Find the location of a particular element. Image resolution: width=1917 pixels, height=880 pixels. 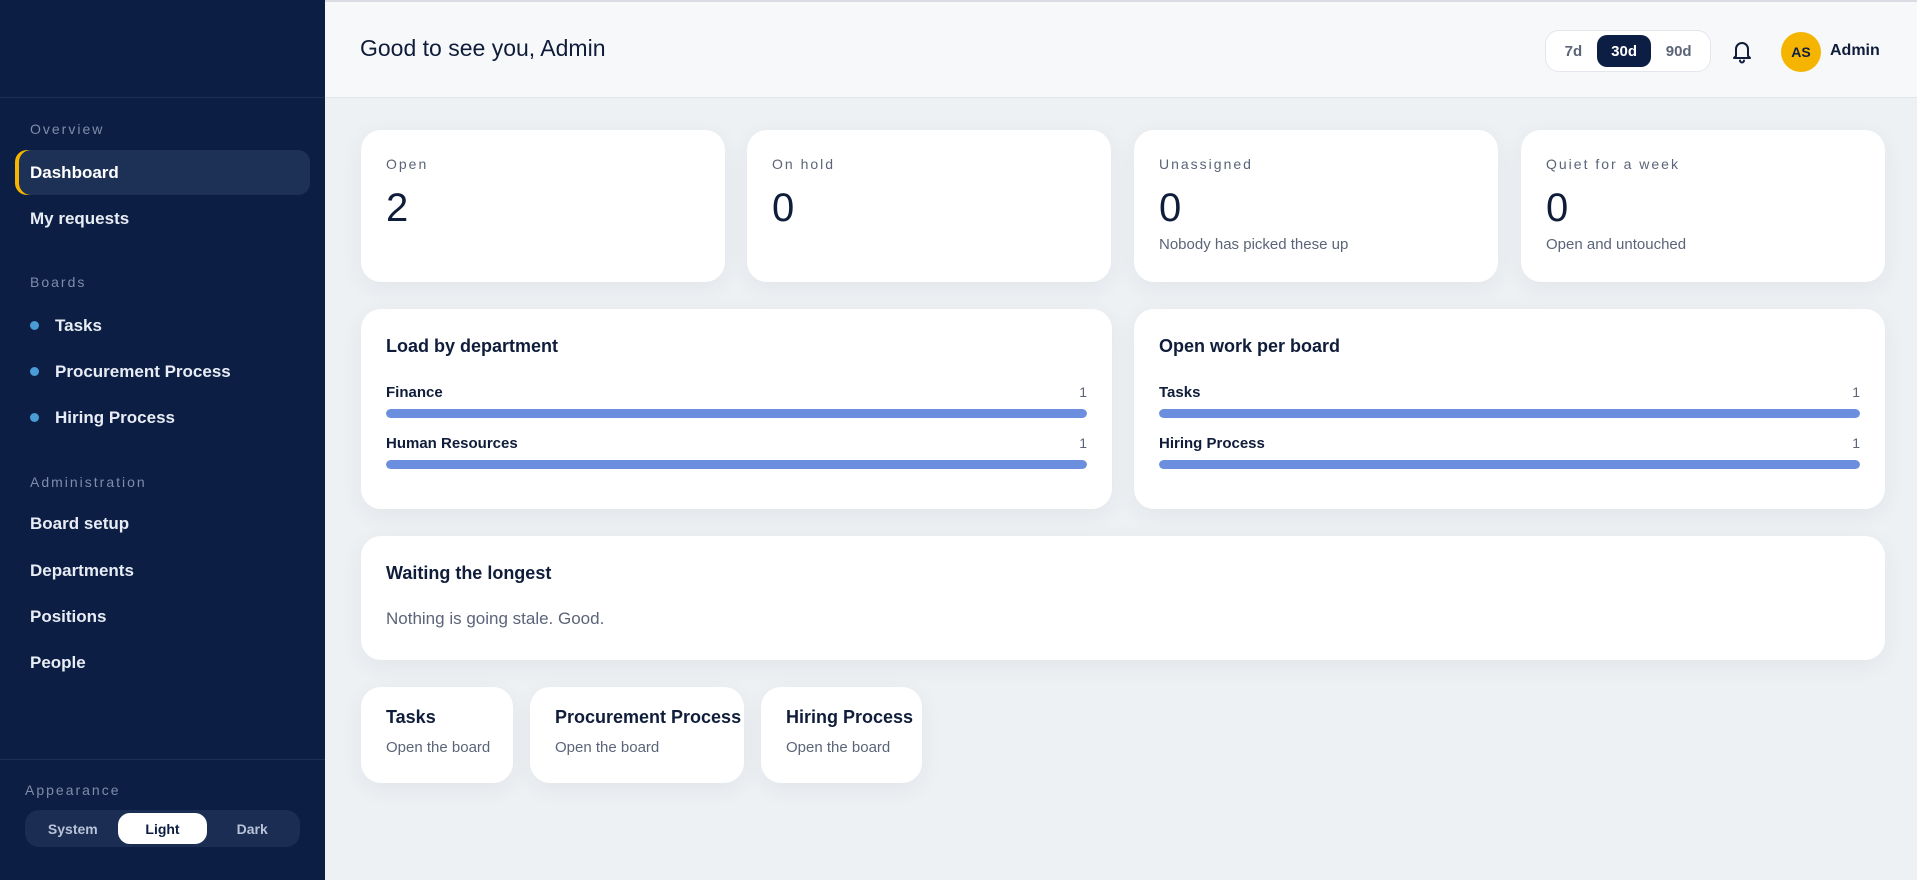

sidebar-item-label: Procurement Process is located at coordinates (143, 371).